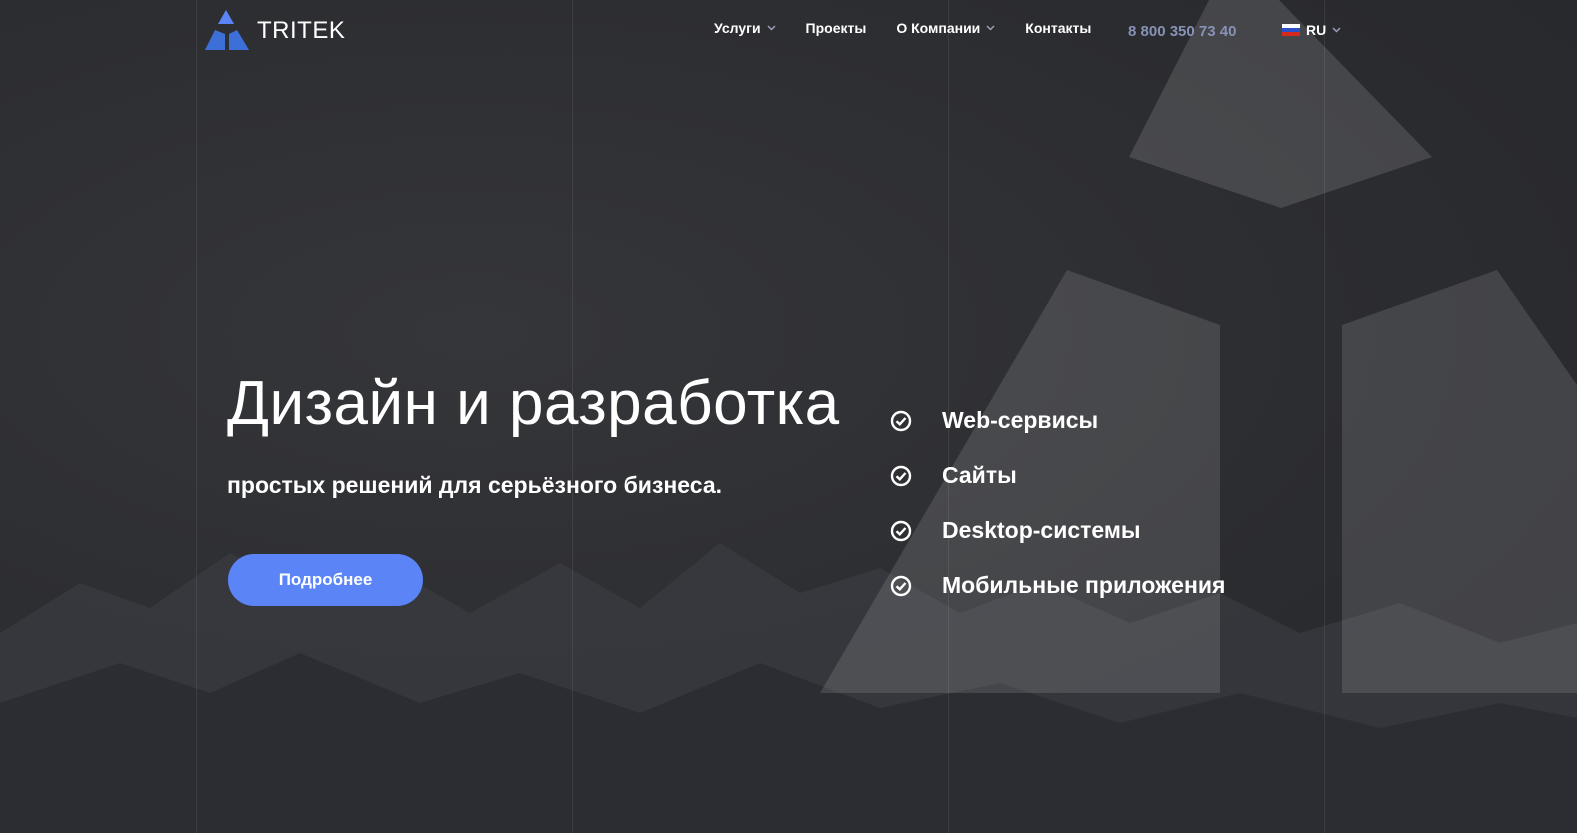  Describe the element at coordinates (1084, 585) in the screenshot. I see `service-label: Мобильные приложения` at that location.